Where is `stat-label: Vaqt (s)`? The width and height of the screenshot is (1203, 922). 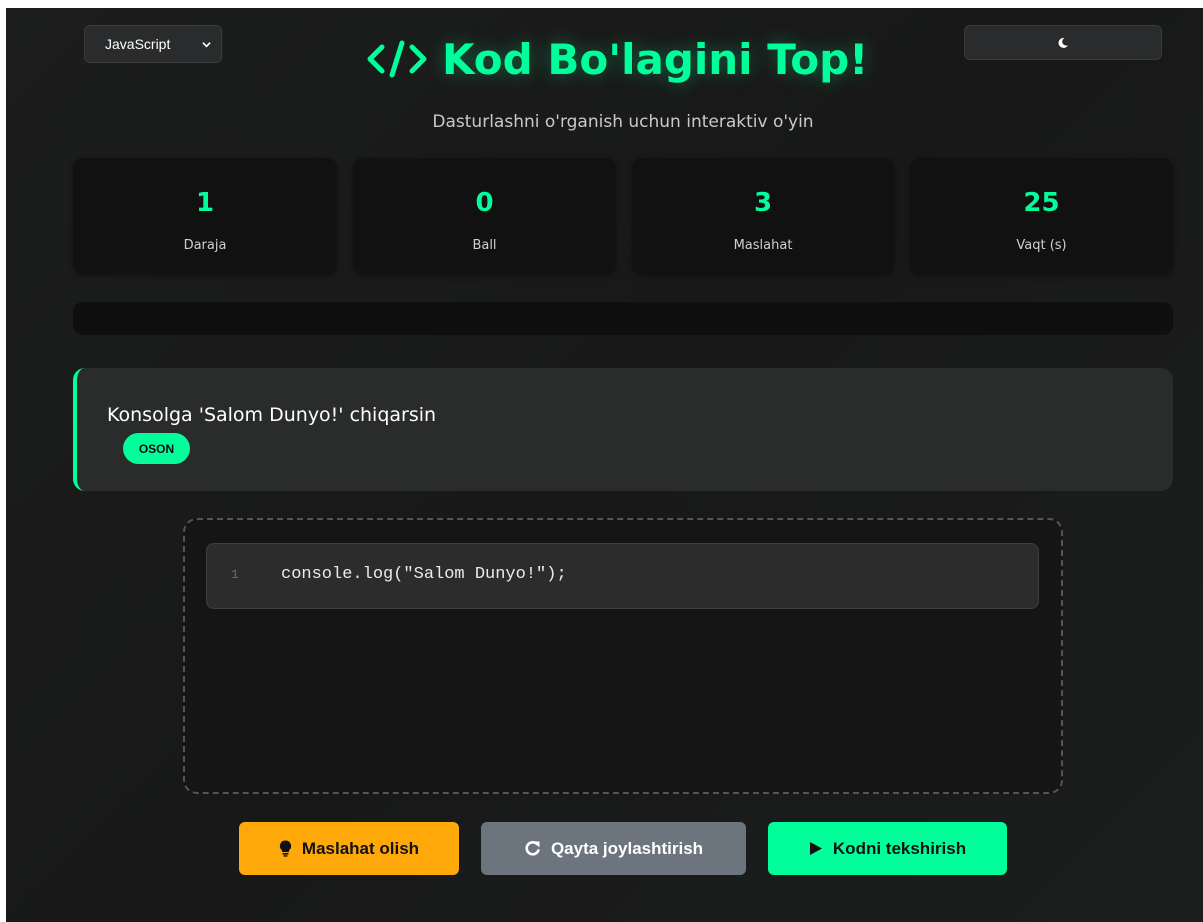 stat-label: Vaqt (s) is located at coordinates (1041, 245).